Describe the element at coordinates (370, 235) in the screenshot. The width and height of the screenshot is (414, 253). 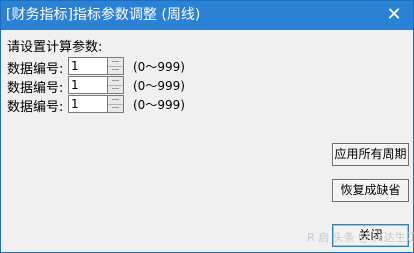
I see `close-button: 关闭` at that location.